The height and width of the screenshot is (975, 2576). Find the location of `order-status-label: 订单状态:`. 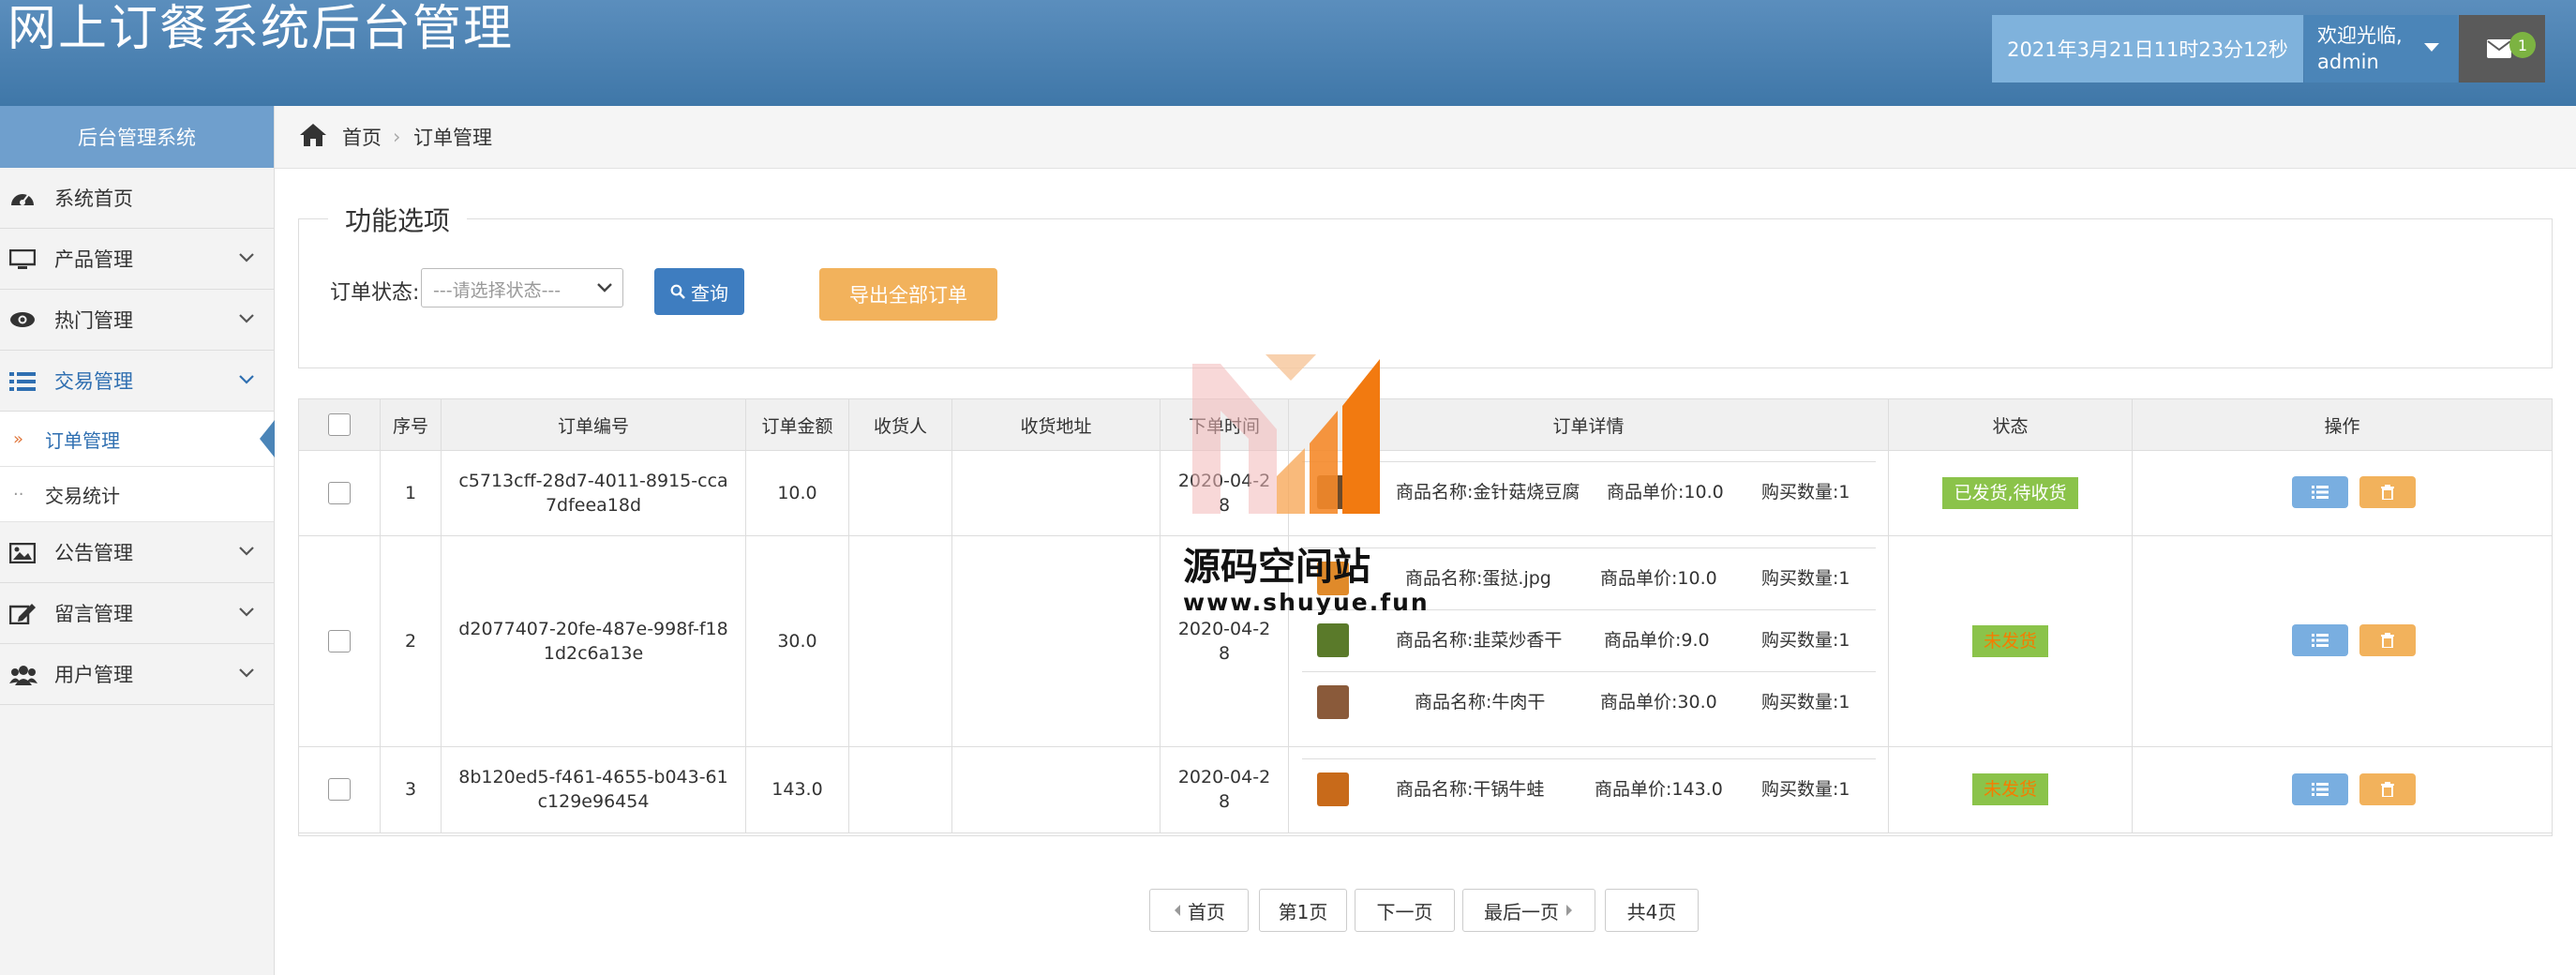

order-status-label: 订单状态: is located at coordinates (375, 293).